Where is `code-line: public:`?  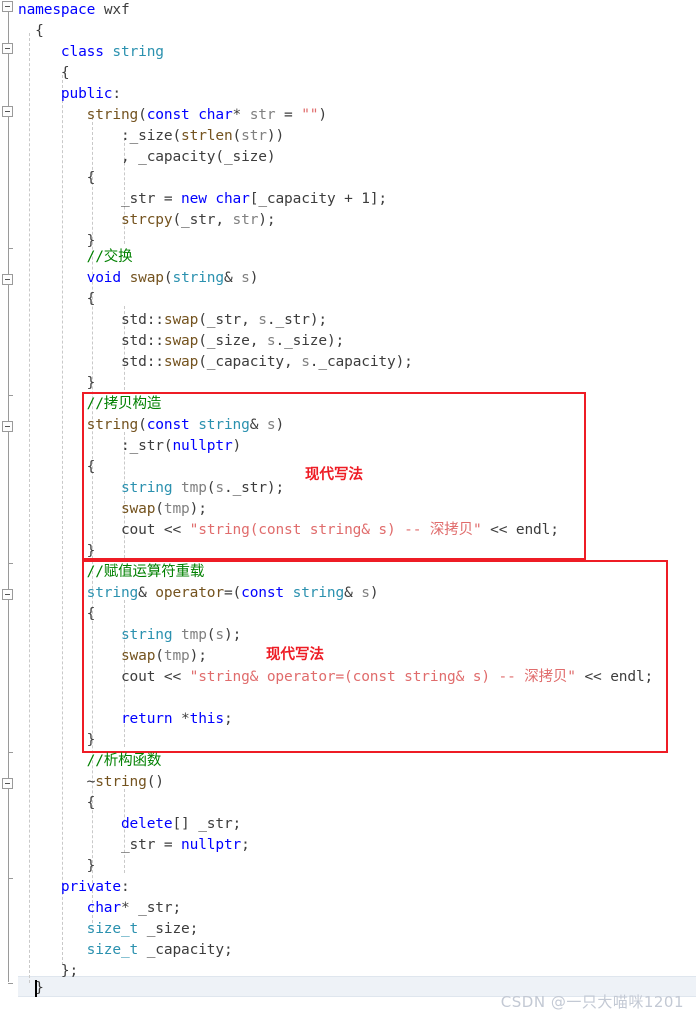
code-line: public: is located at coordinates (69, 94).